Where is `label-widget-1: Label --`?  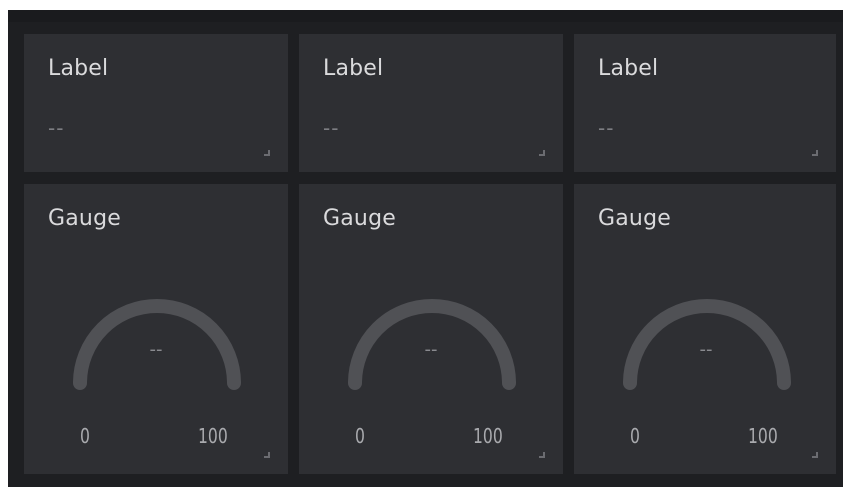
label-widget-1: Label -- is located at coordinates (156, 103).